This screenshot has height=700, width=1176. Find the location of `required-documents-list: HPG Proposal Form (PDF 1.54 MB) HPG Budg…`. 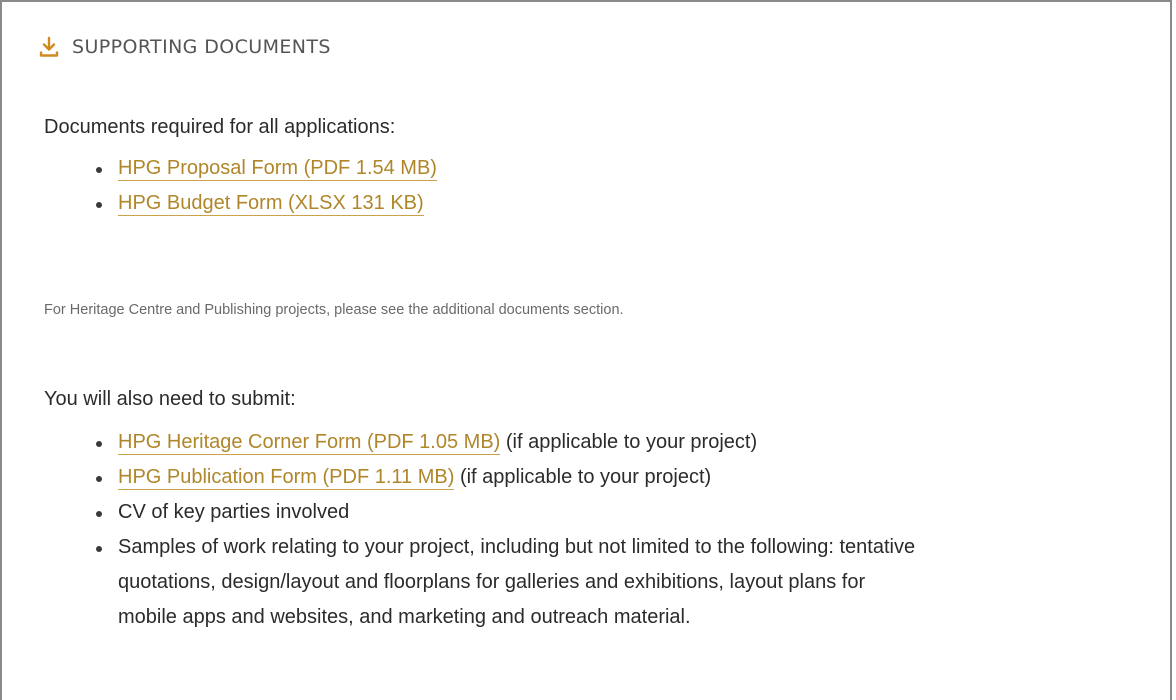

required-documents-list: HPG Proposal Form (PDF 1.54 MB) HPG Budg… is located at coordinates (240, 186).